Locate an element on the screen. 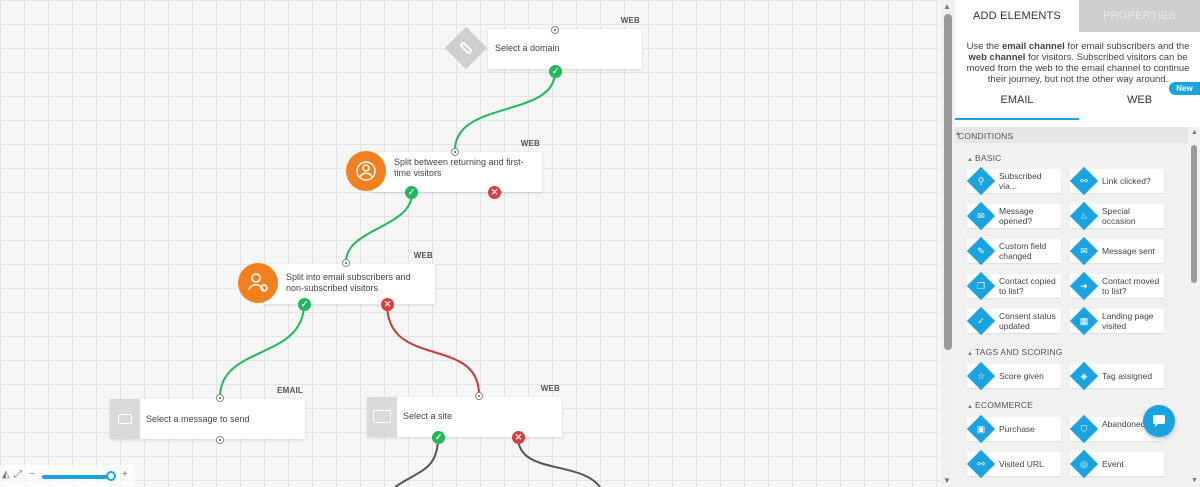 The image size is (1200, 487). item-message-opened: ✉ Message opened? is located at coordinates (1013, 216).